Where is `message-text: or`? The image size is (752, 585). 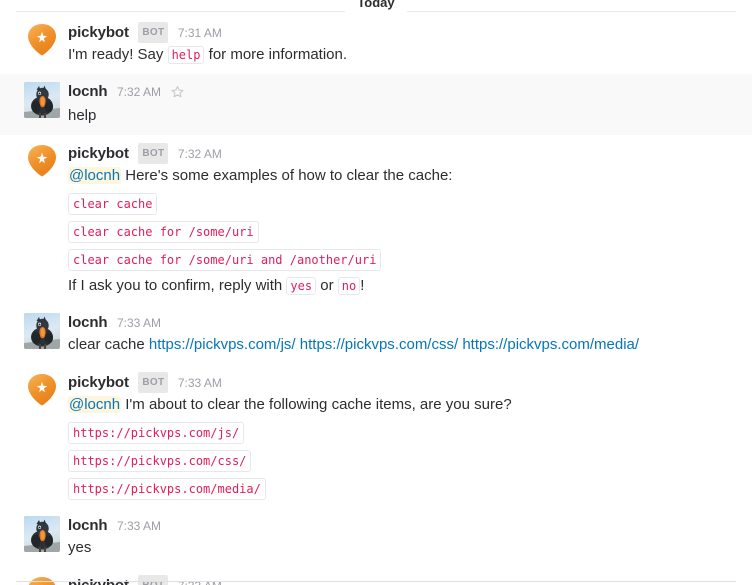 message-text: or is located at coordinates (327, 285).